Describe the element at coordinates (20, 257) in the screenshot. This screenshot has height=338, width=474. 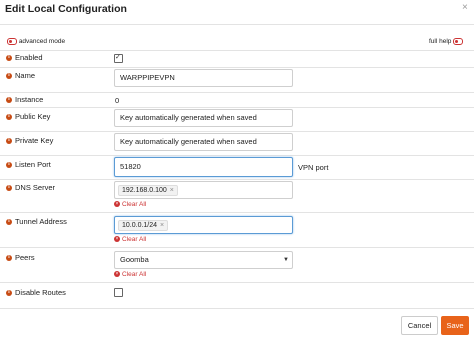
I see `peers-label: i Peers` at that location.